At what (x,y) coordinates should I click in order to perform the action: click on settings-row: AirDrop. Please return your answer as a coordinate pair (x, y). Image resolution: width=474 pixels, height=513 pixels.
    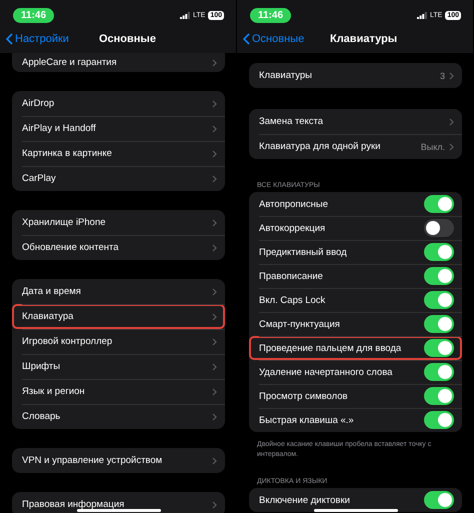
    Looking at the image, I should click on (118, 103).